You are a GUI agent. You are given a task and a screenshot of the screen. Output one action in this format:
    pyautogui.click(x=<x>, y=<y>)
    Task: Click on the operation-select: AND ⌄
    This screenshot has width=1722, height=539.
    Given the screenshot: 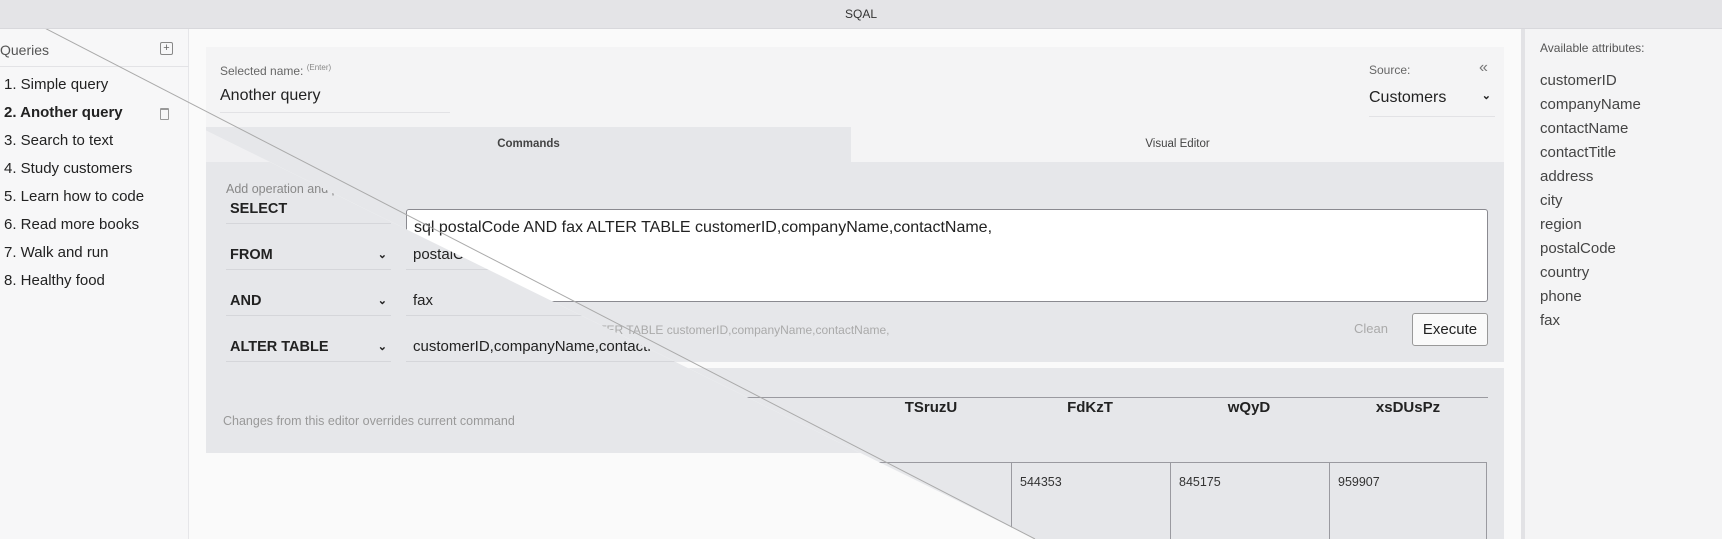 What is the action you would take?
    pyautogui.click(x=308, y=302)
    